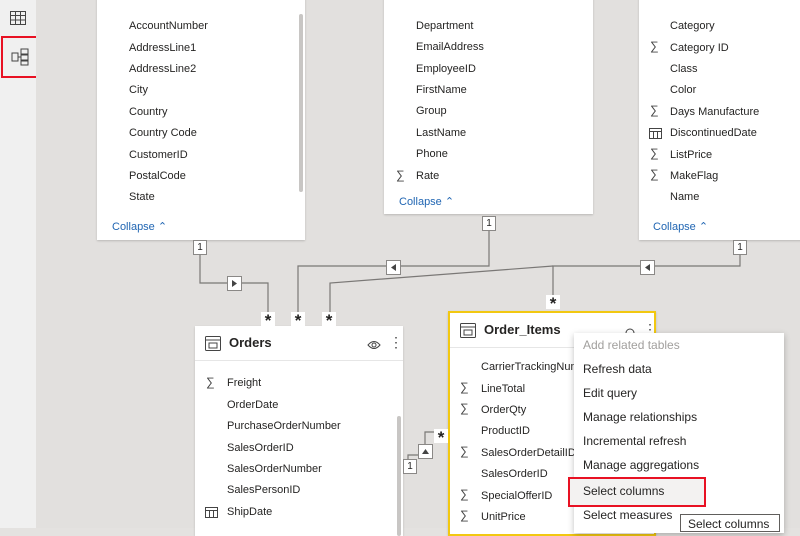  Describe the element at coordinates (617, 369) in the screenshot. I see `menu-item-refresh-data: Refresh data` at that location.